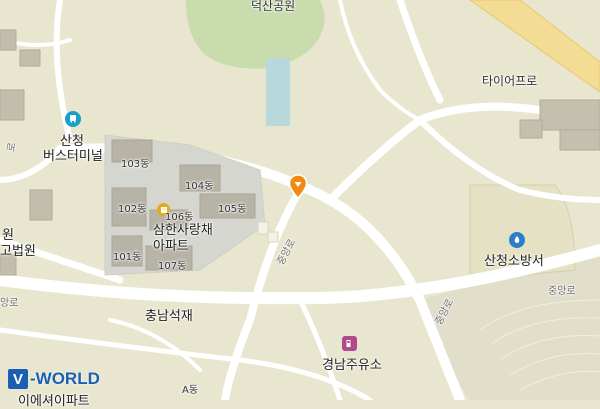  I want to click on bus-icon-glyph, so click(73, 119).